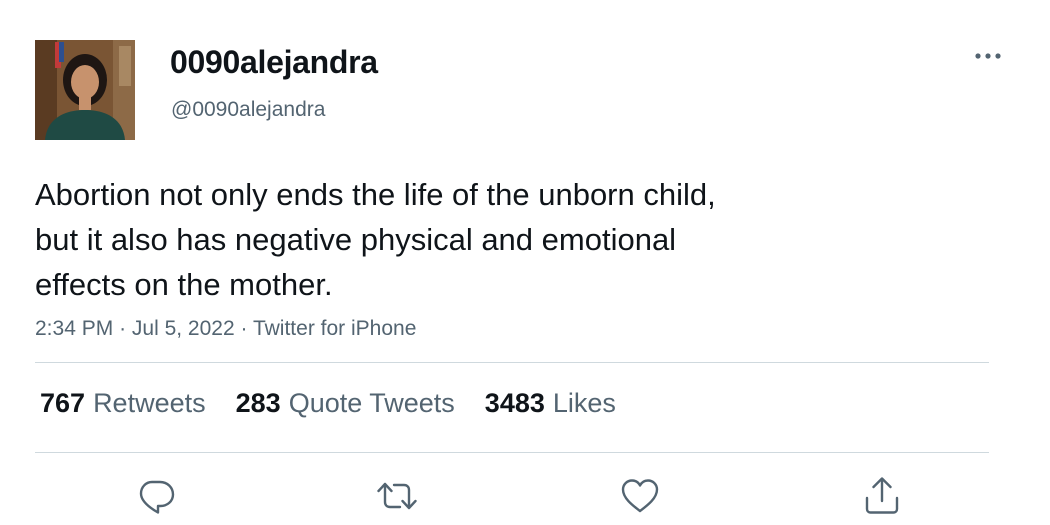 This screenshot has width=1050, height=525. Describe the element at coordinates (248, 110) in the screenshot. I see `user-handle: @0090alejandra` at that location.